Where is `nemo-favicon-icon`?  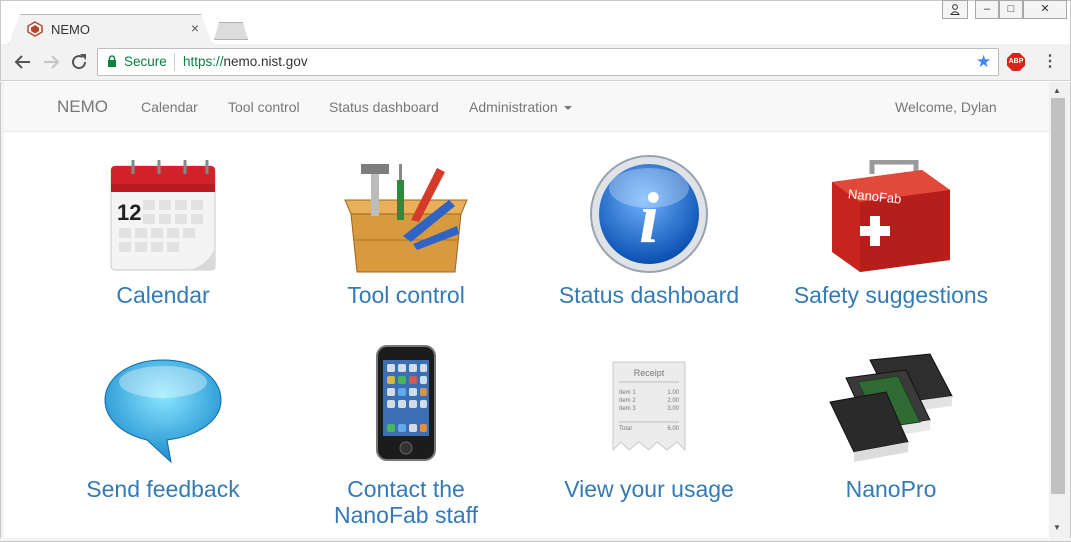 nemo-favicon-icon is located at coordinates (35, 29).